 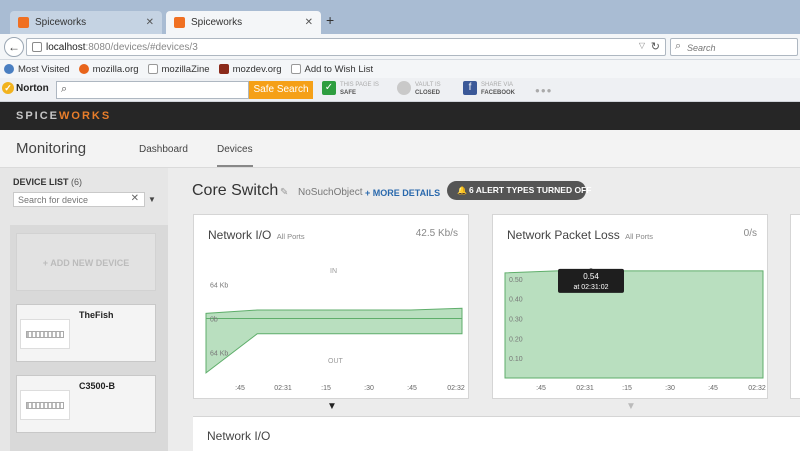 I want to click on vault-value: CLOSED, so click(x=428, y=93).